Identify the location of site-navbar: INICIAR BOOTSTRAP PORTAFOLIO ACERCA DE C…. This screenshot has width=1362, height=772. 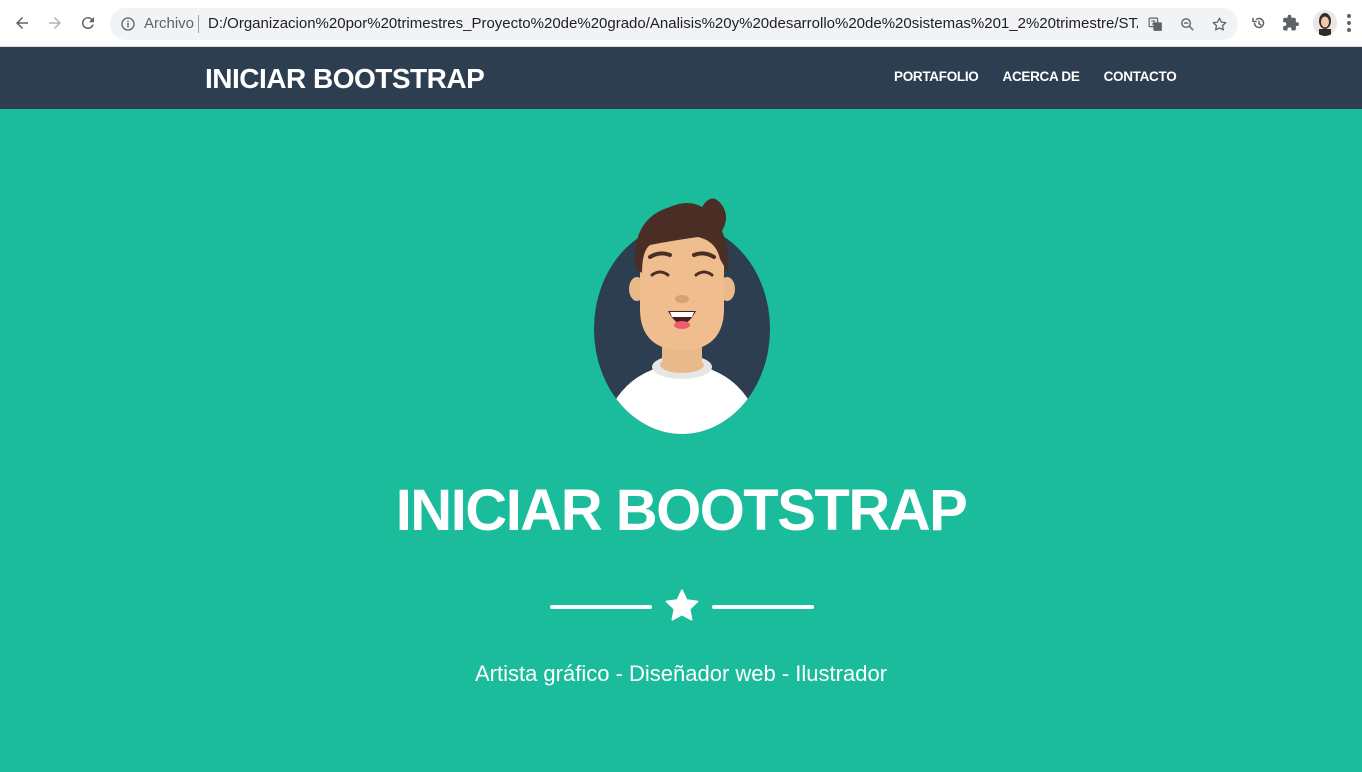
(681, 78).